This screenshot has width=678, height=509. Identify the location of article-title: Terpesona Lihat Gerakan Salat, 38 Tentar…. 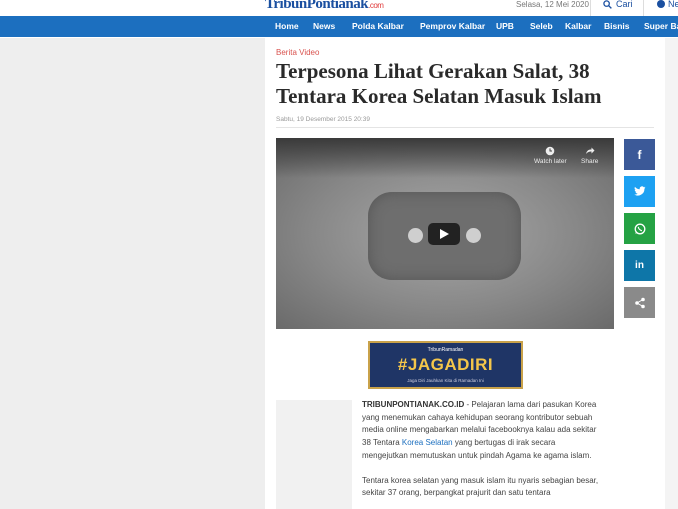
(439, 83).